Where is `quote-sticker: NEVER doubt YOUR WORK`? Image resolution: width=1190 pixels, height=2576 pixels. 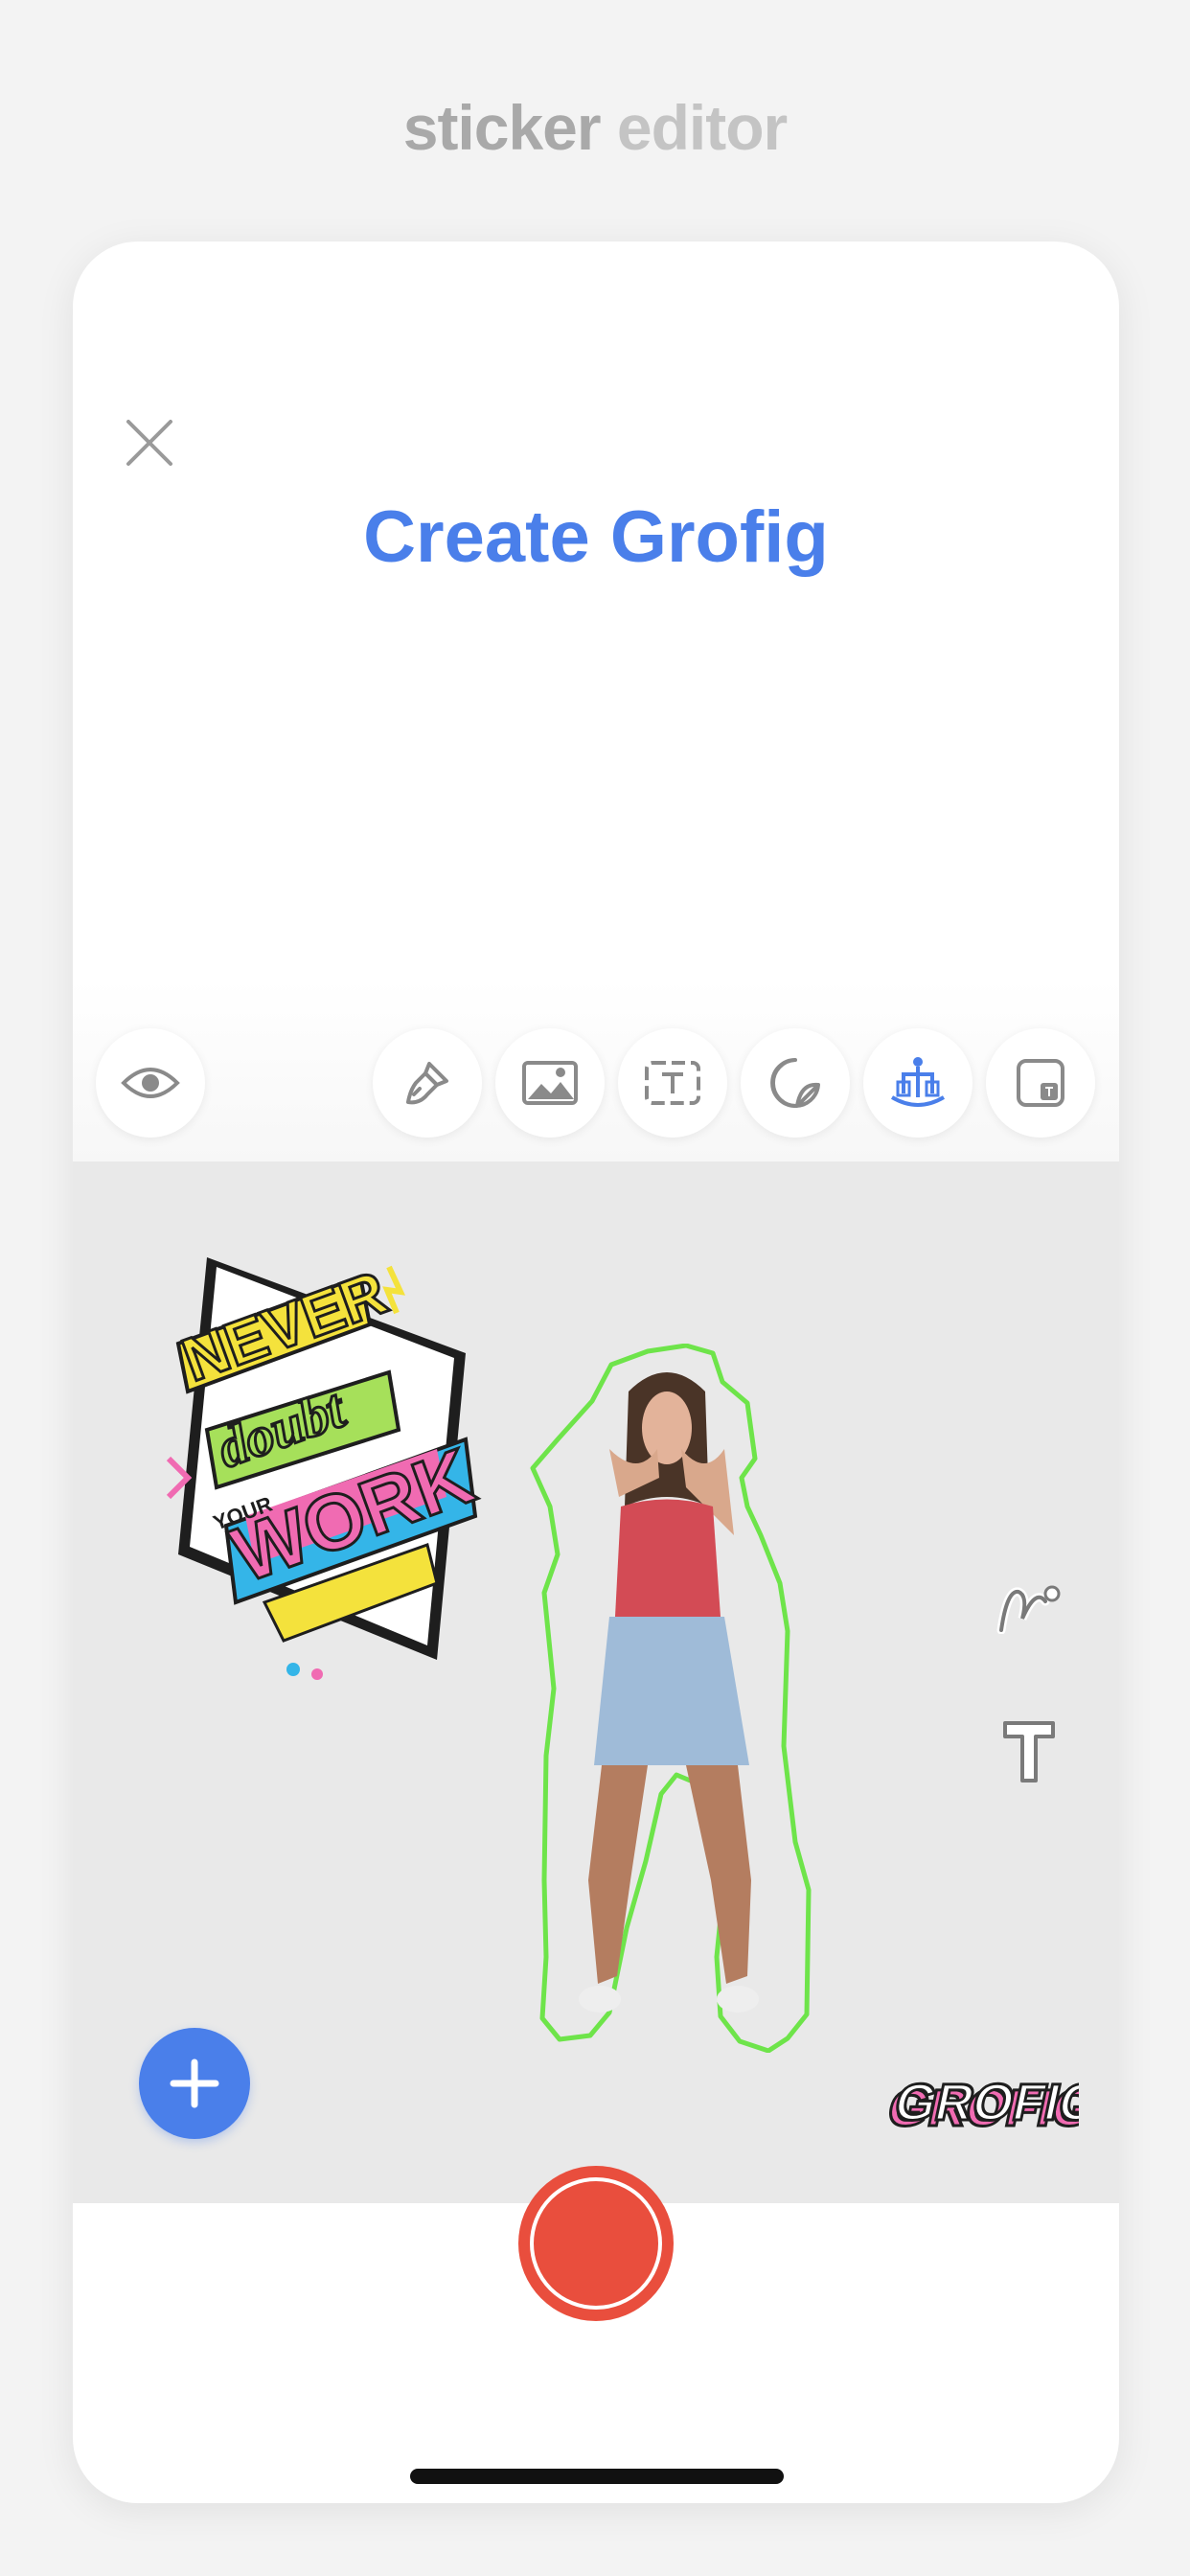 quote-sticker: NEVER doubt YOUR WORK is located at coordinates (321, 1463).